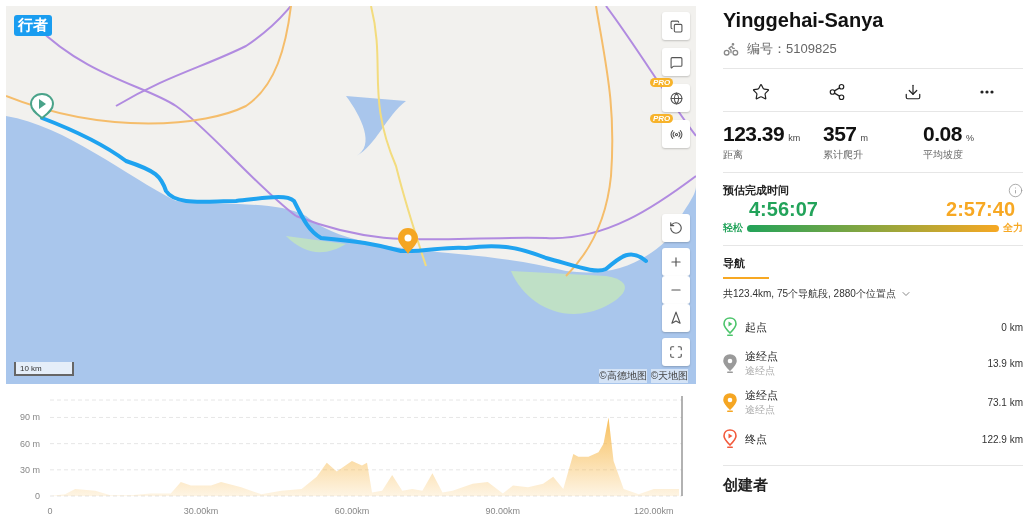 The width and height of the screenshot is (1024, 522). Describe the element at coordinates (840, 133) in the screenshot. I see `stat-value: 357` at that location.